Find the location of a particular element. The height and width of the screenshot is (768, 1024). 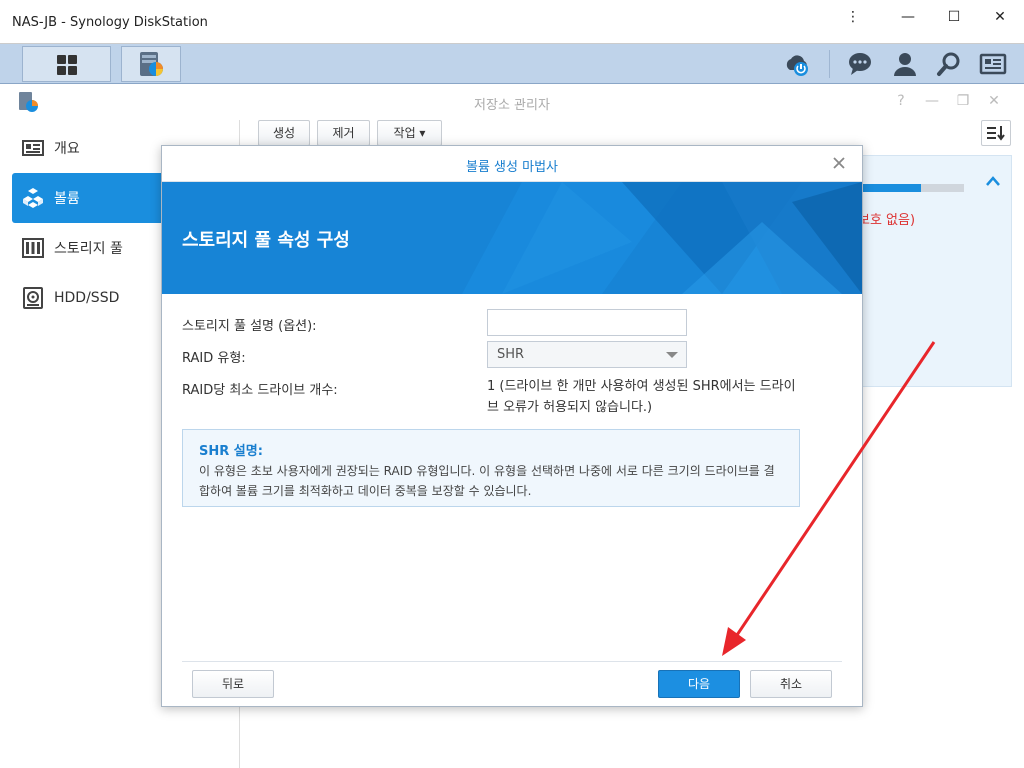

action-menu-button: 작업 ▾ is located at coordinates (409, 133).